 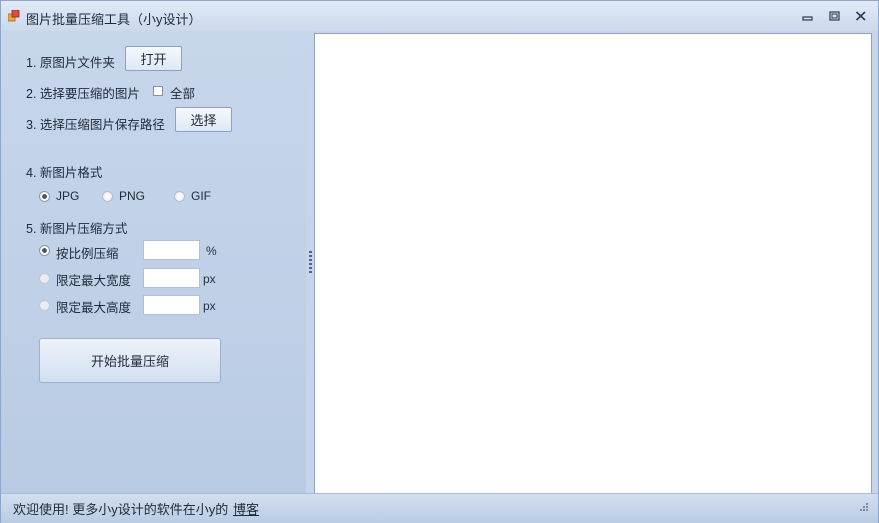 I want to click on format-gif-label: GIF, so click(x=201, y=196).